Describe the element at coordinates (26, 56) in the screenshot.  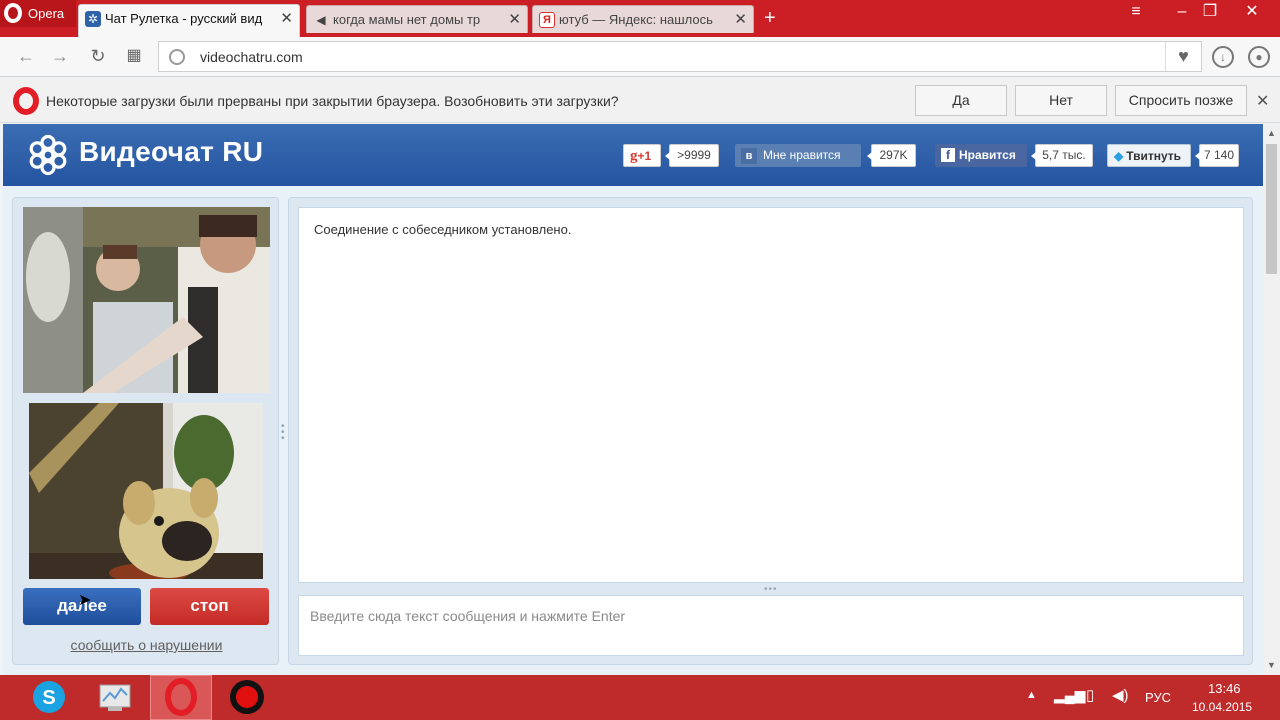
I see `back-icon: ←` at that location.